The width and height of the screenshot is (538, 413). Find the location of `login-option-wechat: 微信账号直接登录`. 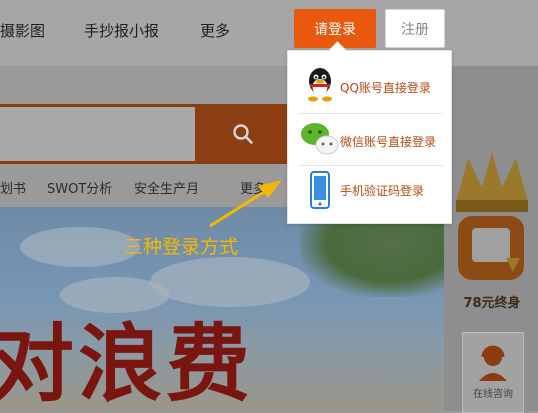

login-option-wechat: 微信账号直接登录 is located at coordinates (370, 140).